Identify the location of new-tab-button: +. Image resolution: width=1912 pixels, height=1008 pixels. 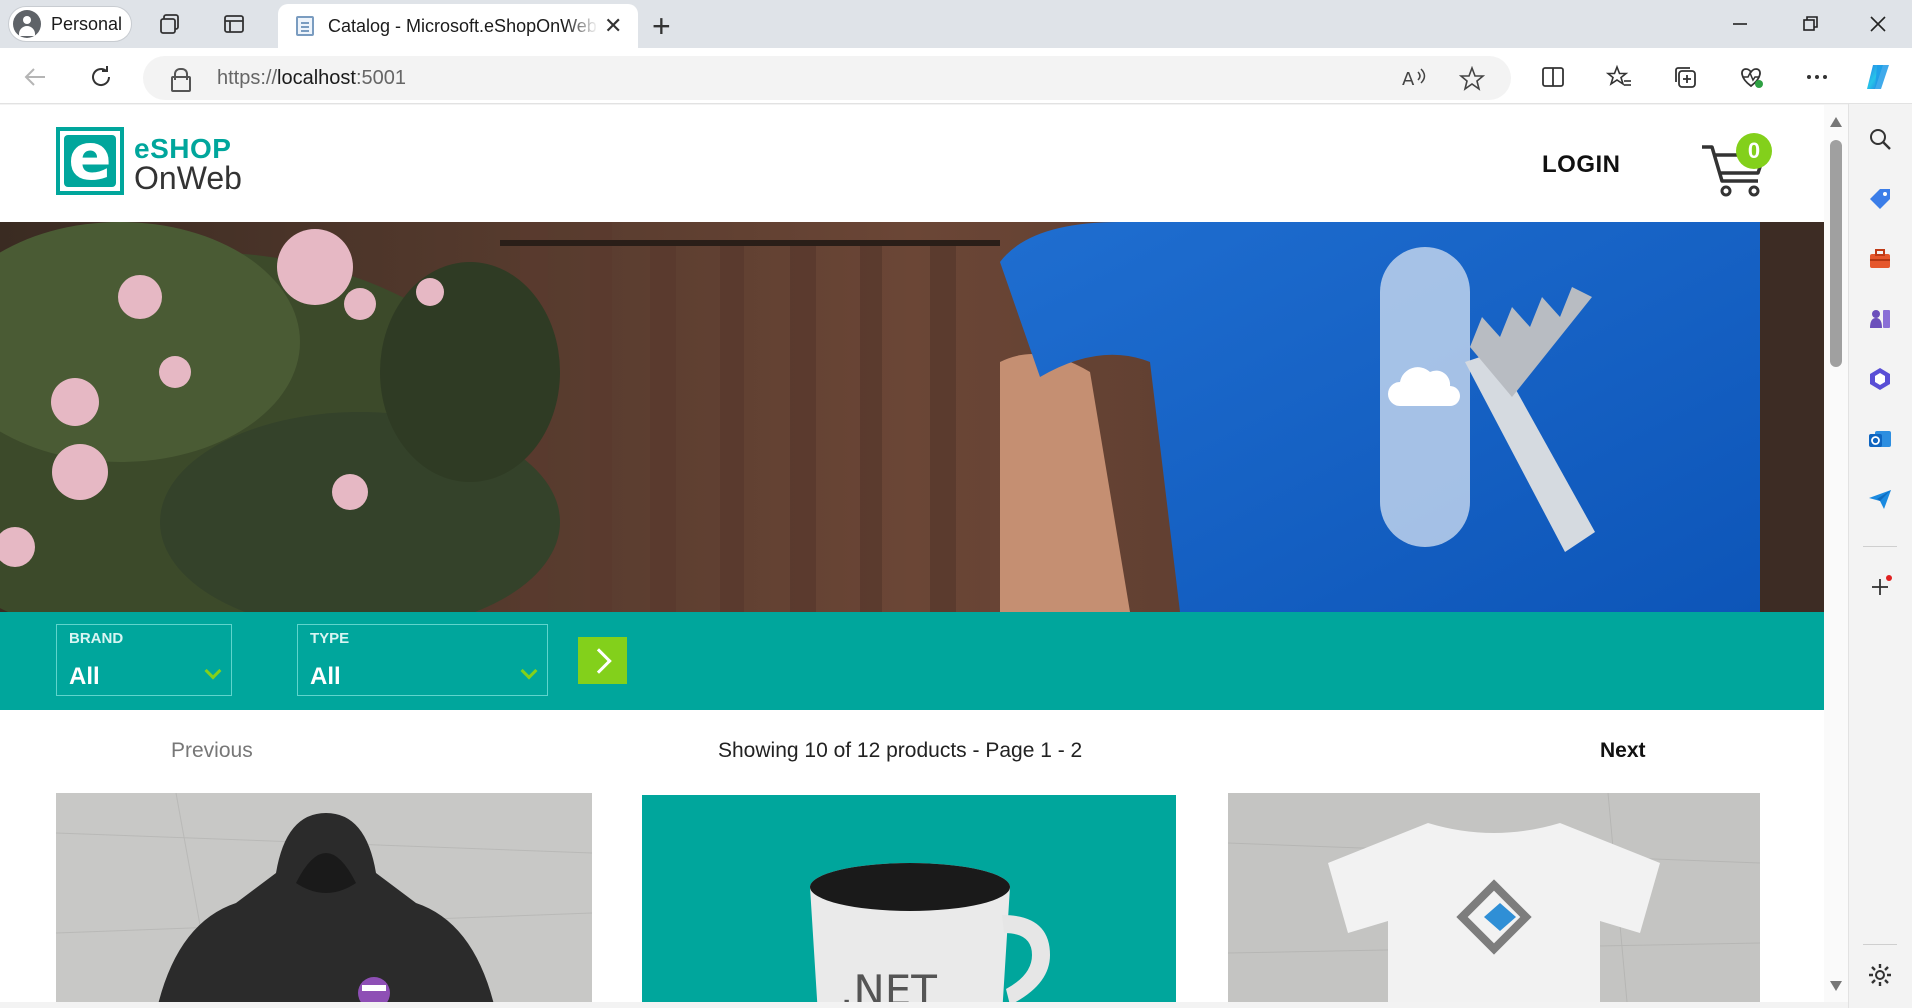
(661, 26).